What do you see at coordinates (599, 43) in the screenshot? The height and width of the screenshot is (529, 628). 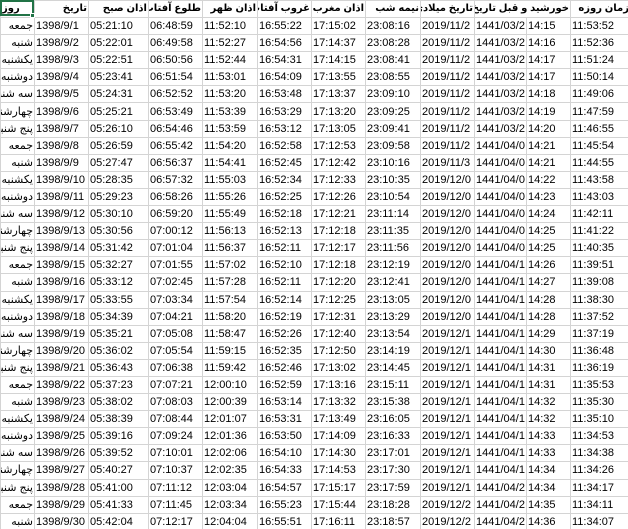 I see `table-cell: 11:52:36` at bounding box center [599, 43].